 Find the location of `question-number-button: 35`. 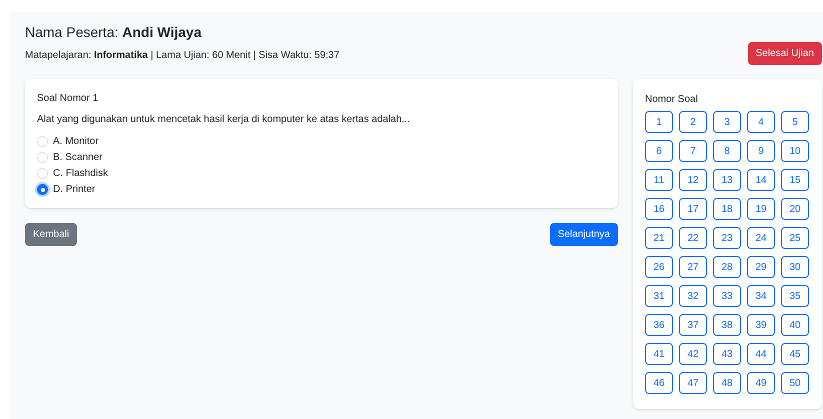

question-number-button: 35 is located at coordinates (795, 296).